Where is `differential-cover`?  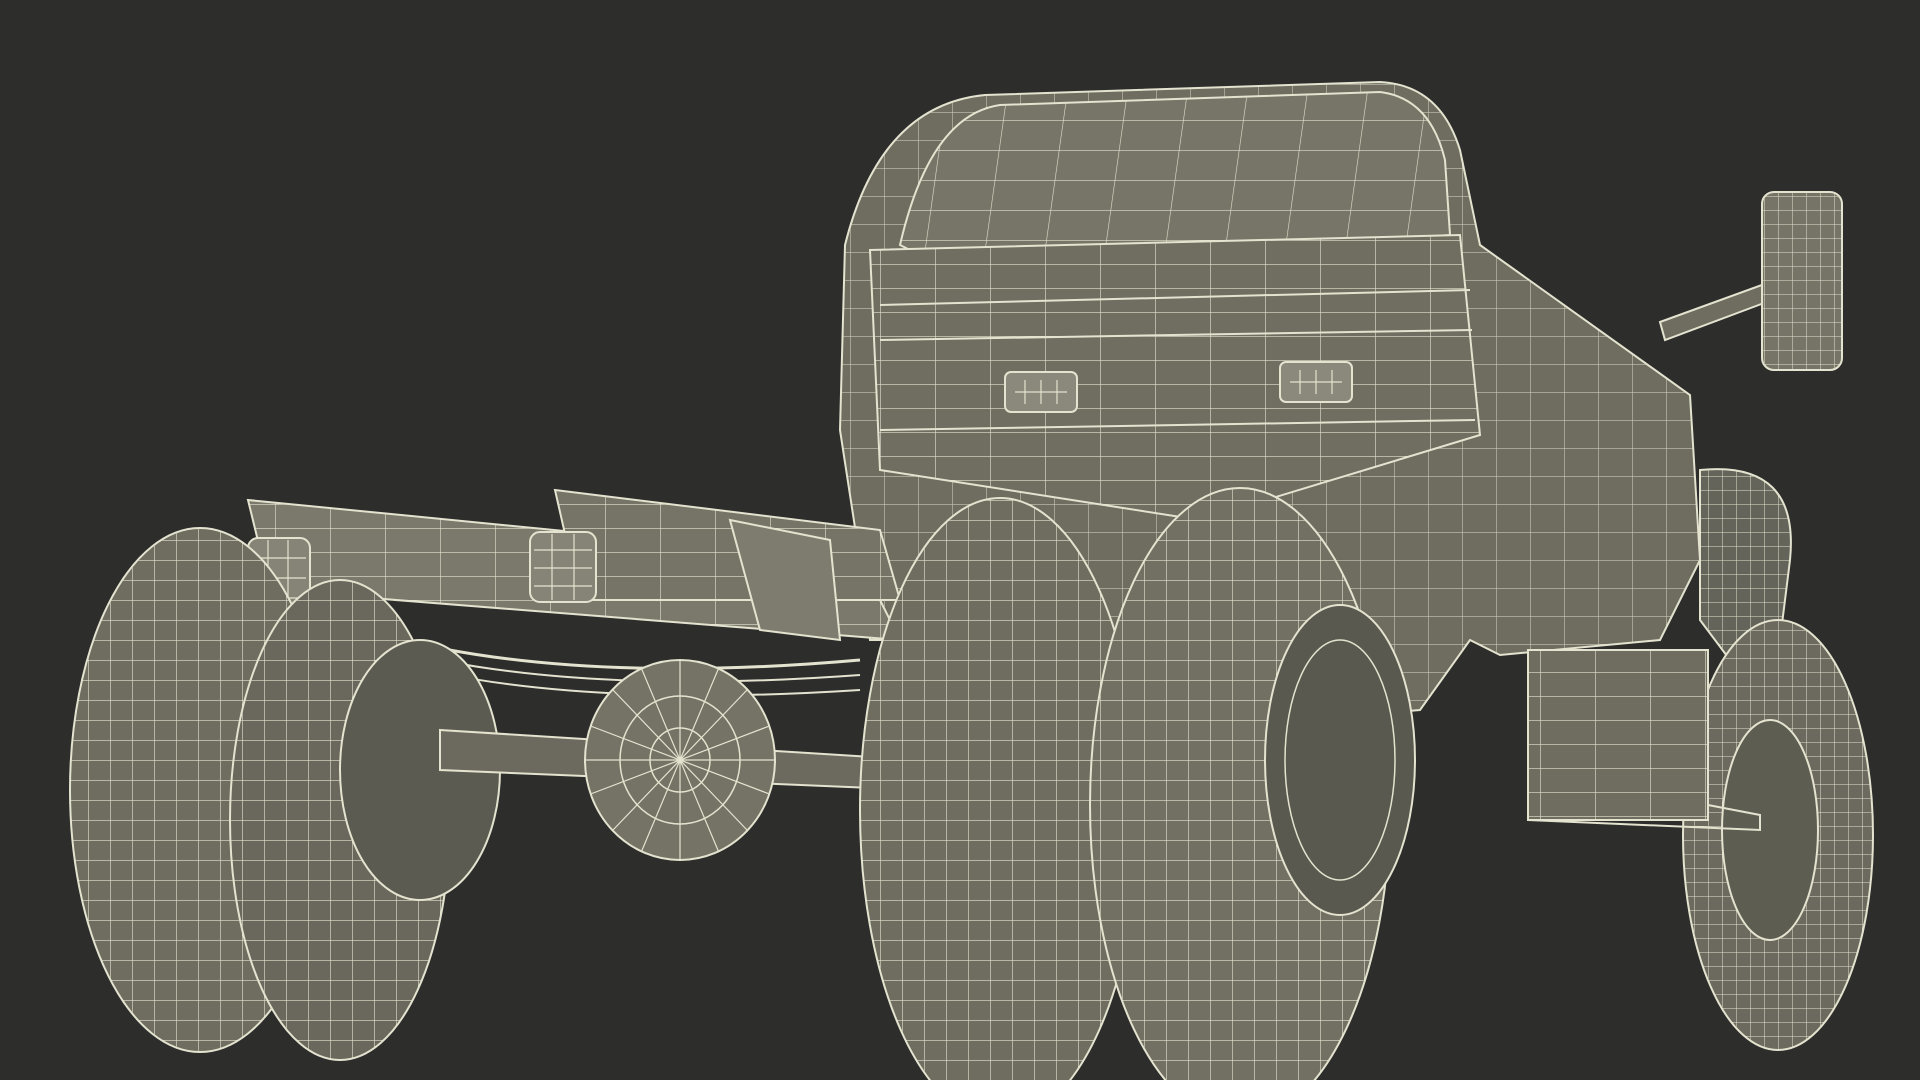 differential-cover is located at coordinates (680, 760).